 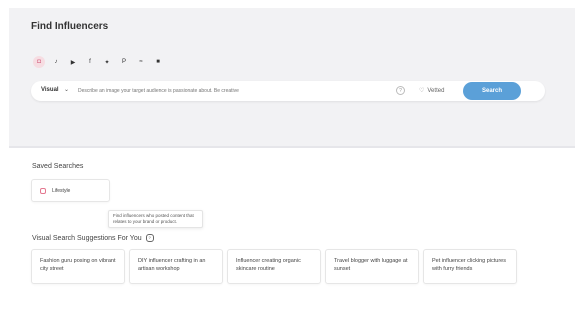 What do you see at coordinates (56, 62) in the screenshot?
I see `tiktok-icon: ♪` at bounding box center [56, 62].